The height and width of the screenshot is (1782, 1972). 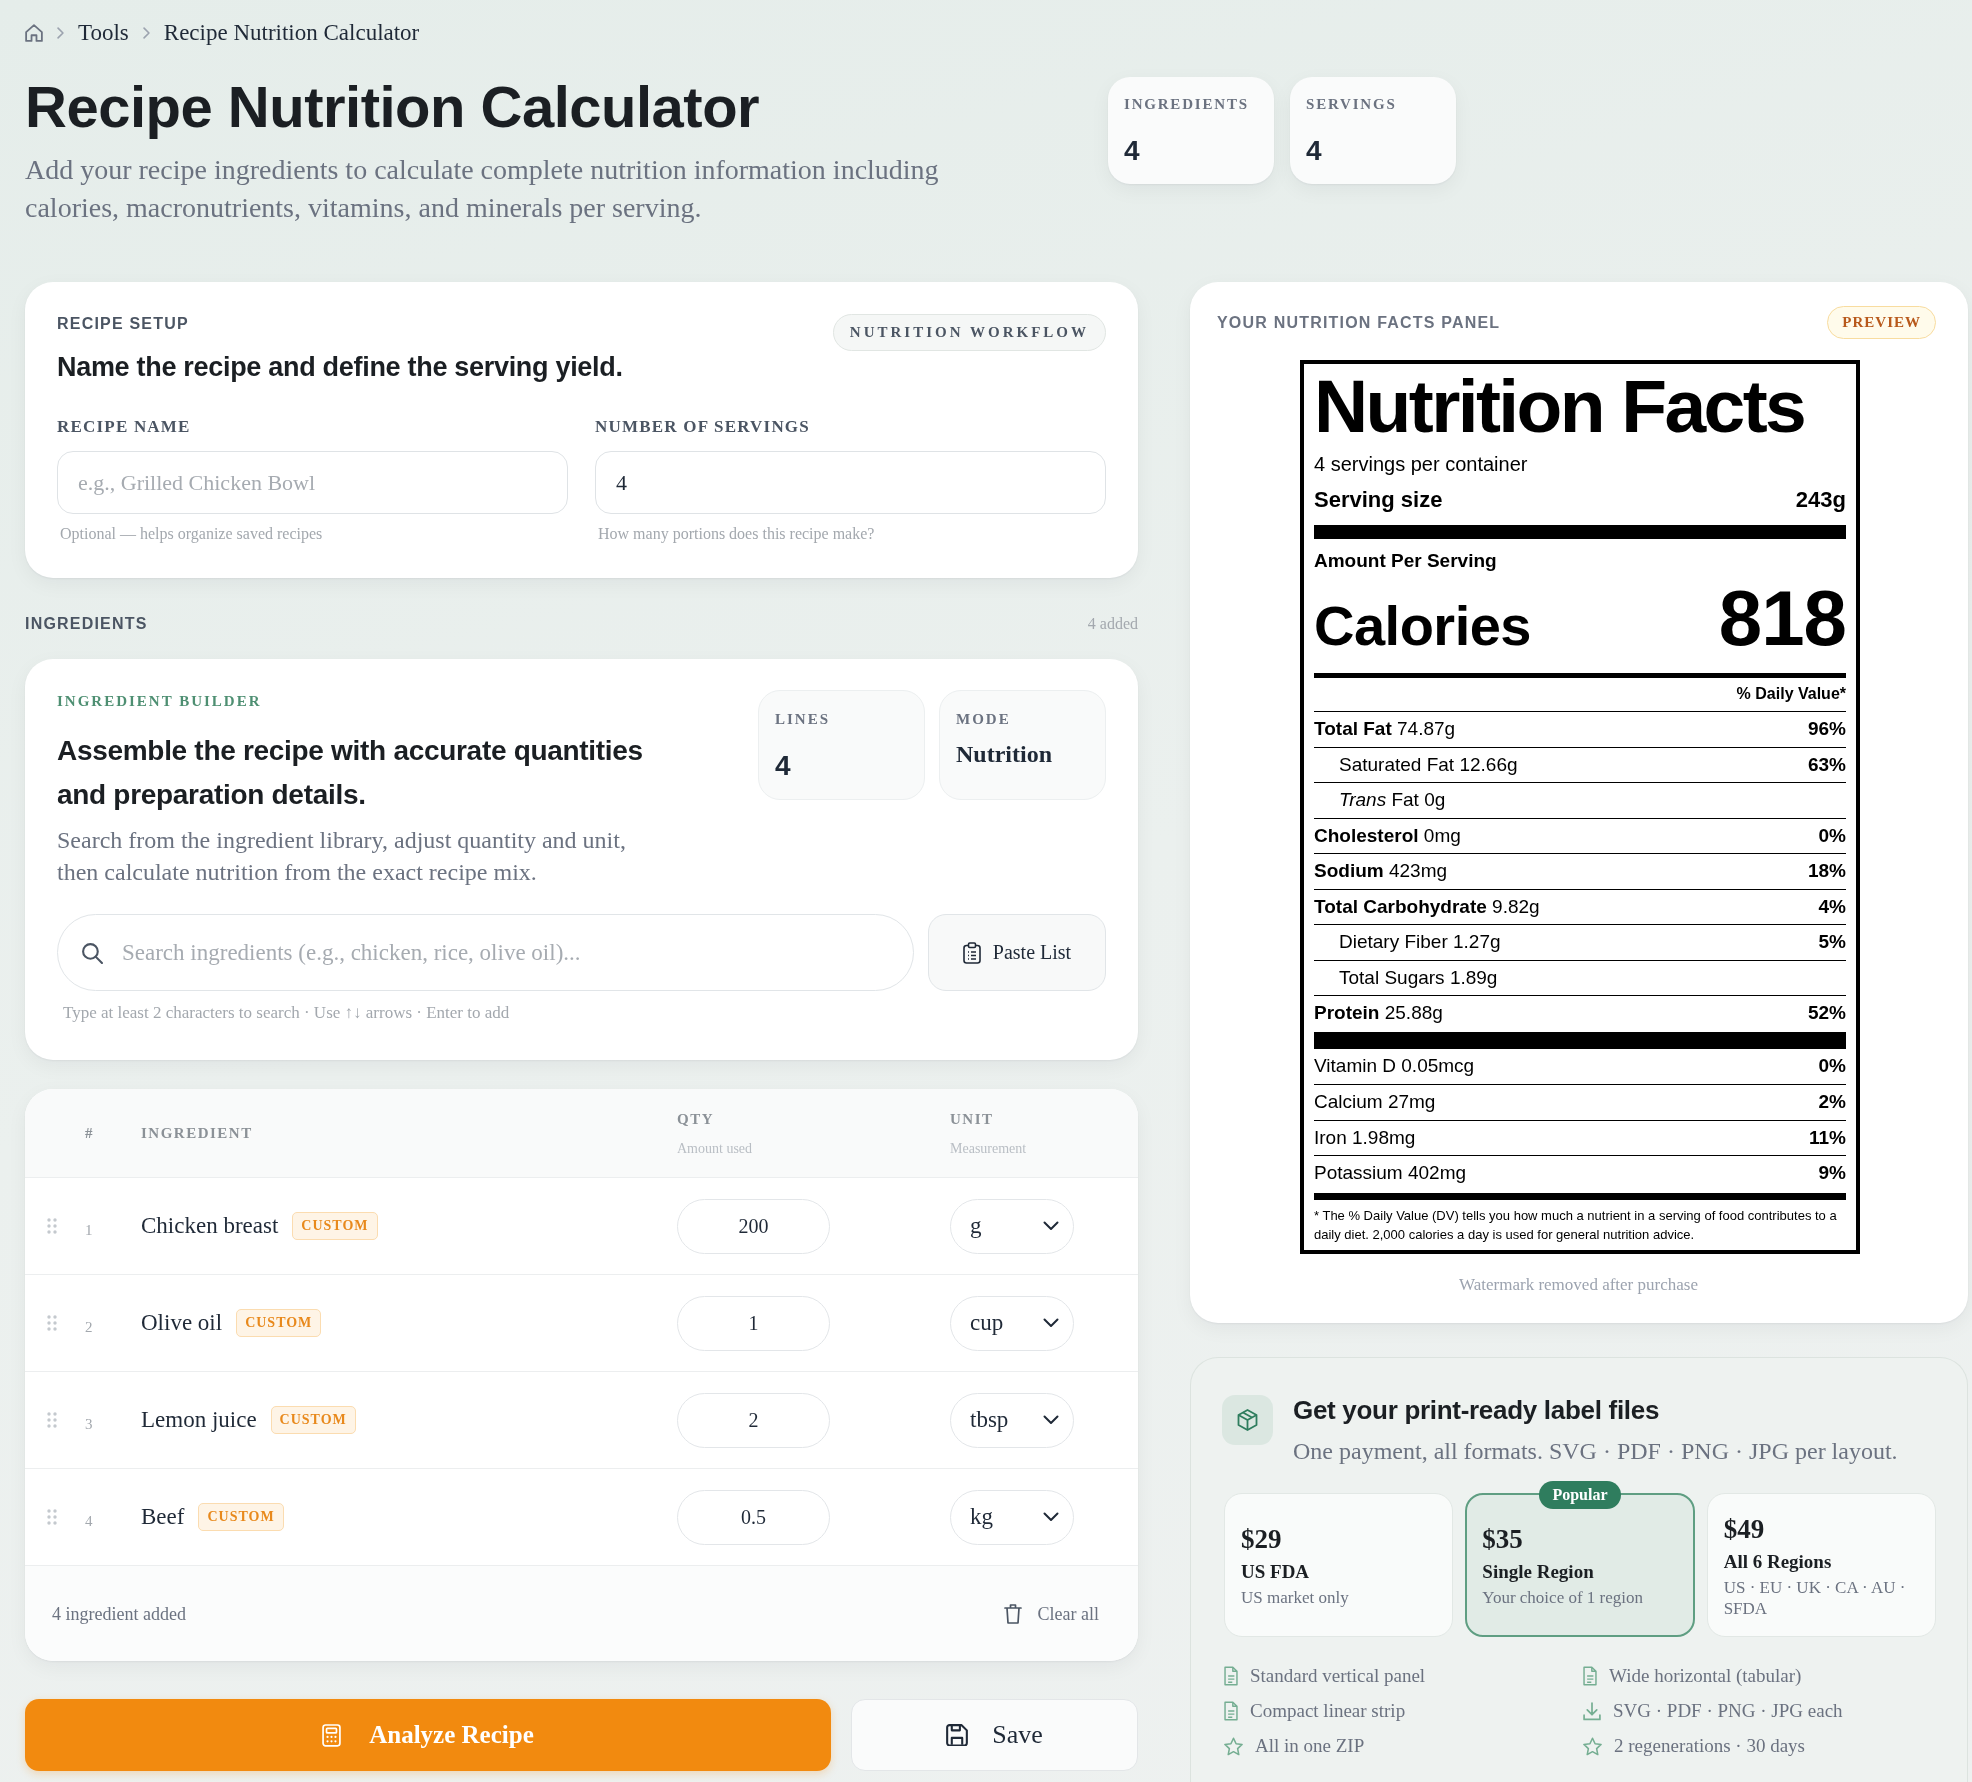 I want to click on serving-size-value: 243g, so click(x=1820, y=500).